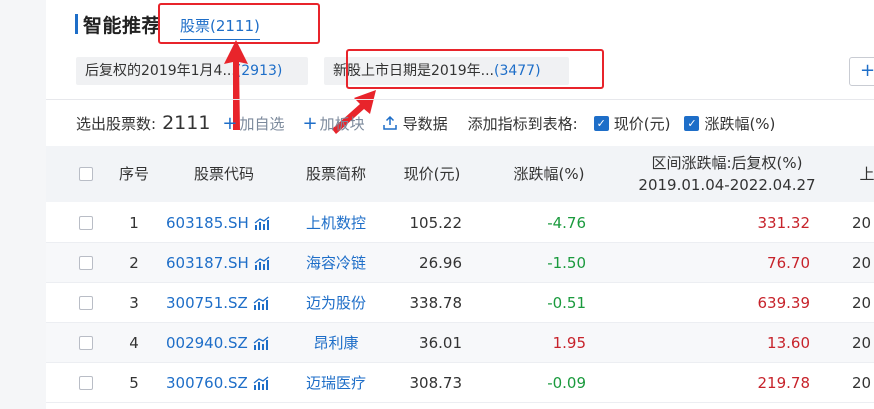  I want to click on header-index: 序号, so click(134, 174).